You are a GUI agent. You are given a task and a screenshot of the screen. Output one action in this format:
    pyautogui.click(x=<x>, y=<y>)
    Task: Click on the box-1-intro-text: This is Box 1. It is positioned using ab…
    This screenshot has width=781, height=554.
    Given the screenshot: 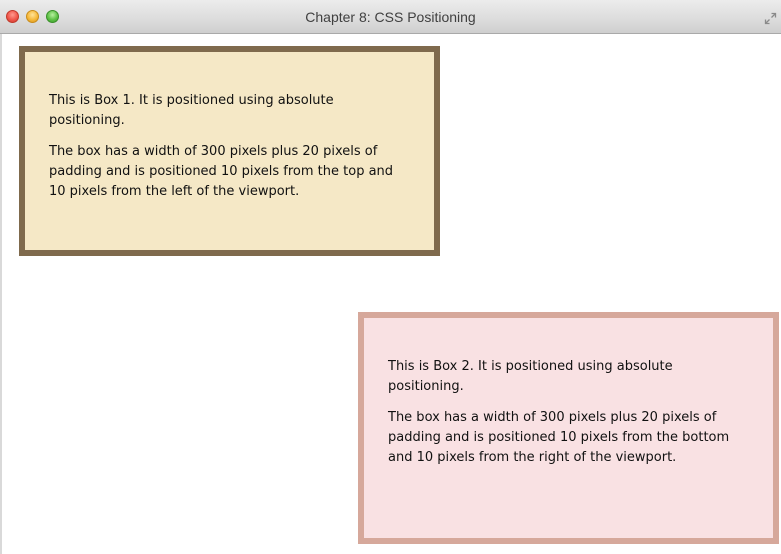 What is the action you would take?
    pyautogui.click(x=191, y=110)
    